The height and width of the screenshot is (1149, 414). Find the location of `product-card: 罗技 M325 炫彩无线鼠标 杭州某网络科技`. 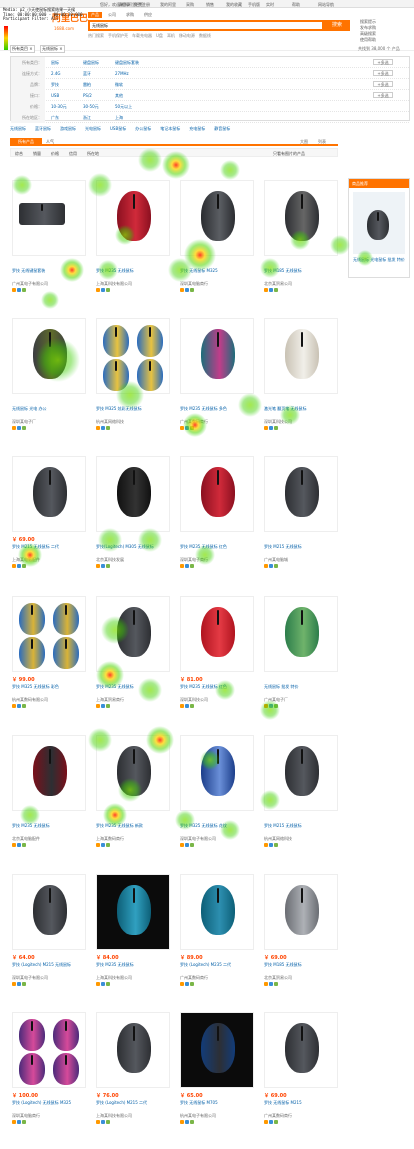

product-card: 罗技 M325 炫彩无线鼠标 杭州某网络科技 is located at coordinates (133, 383).